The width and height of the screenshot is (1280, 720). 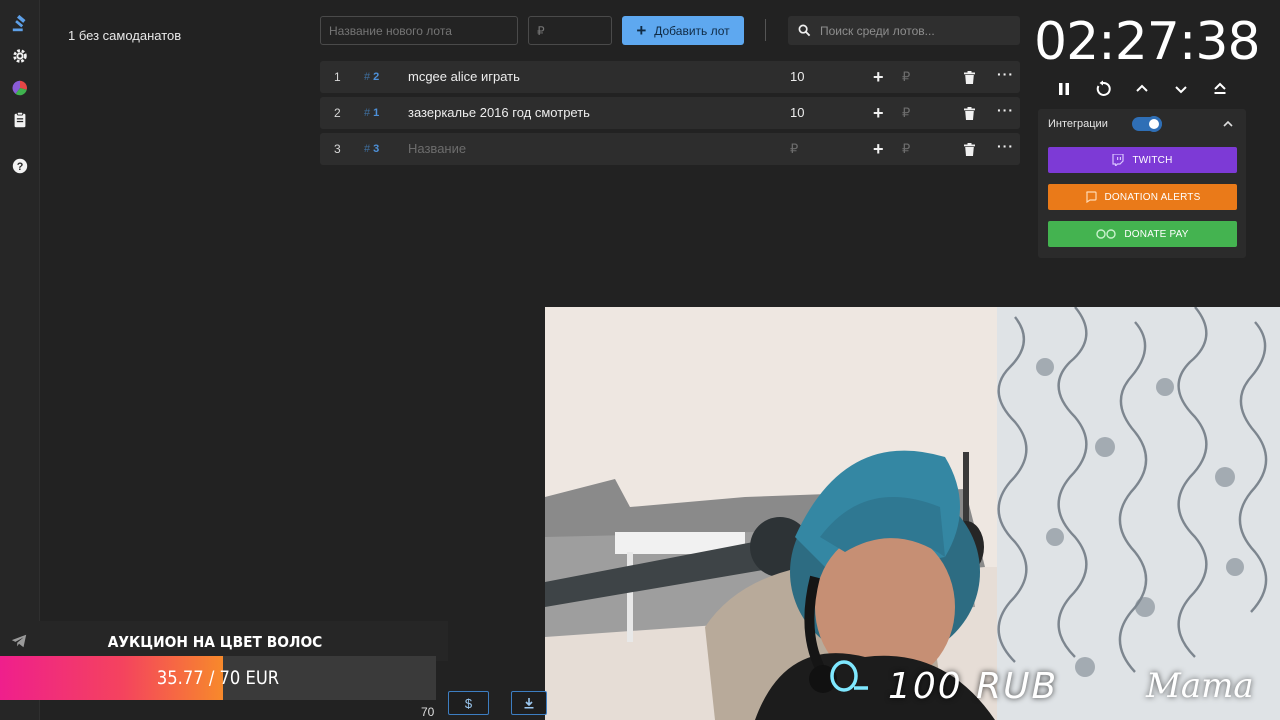 I want to click on add-lot-label: Добавить лот, so click(x=692, y=30).